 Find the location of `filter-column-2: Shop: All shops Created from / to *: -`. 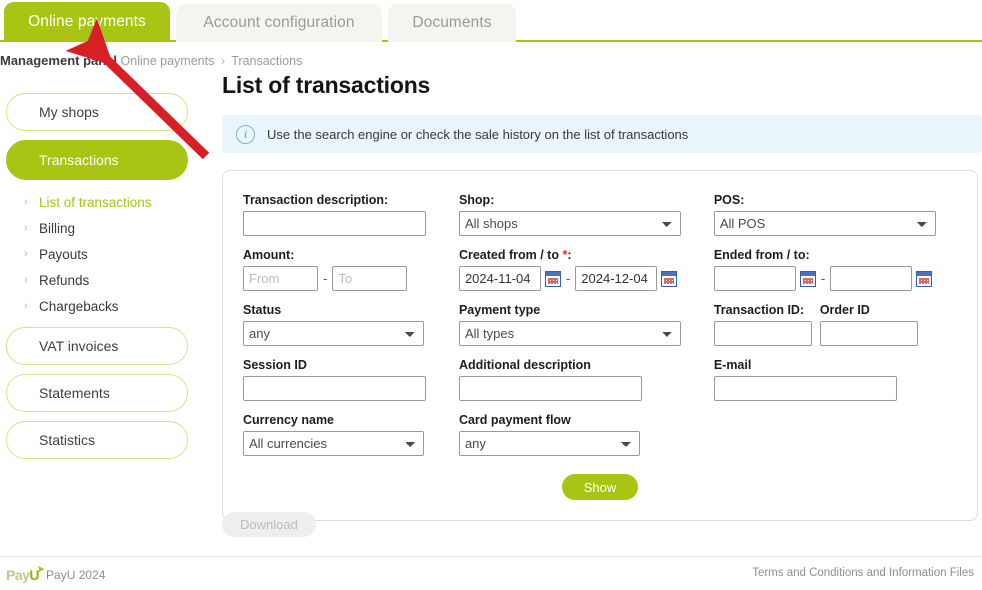

filter-column-2: Shop: All shops Created from / to *: - is located at coordinates (586, 330).